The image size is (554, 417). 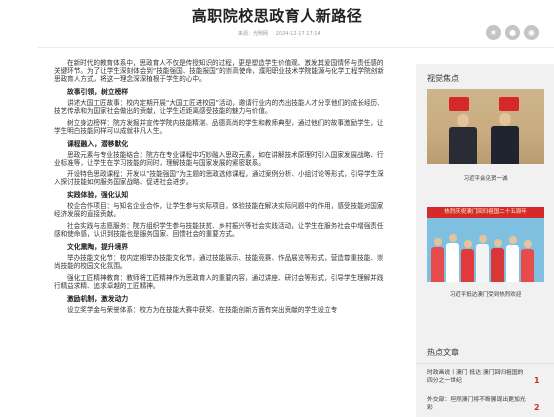 What do you see at coordinates (296, 47) in the screenshot?
I see `header-divider` at bounding box center [296, 47].